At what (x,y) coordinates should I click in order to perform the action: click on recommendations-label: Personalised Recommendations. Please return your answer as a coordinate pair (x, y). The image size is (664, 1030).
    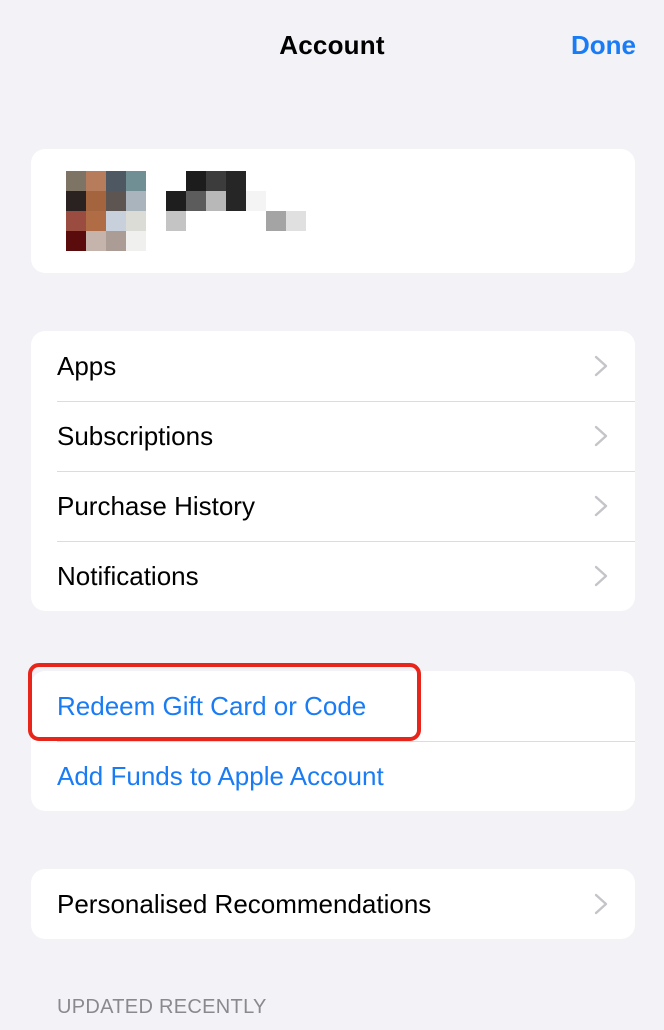
    Looking at the image, I should click on (244, 903).